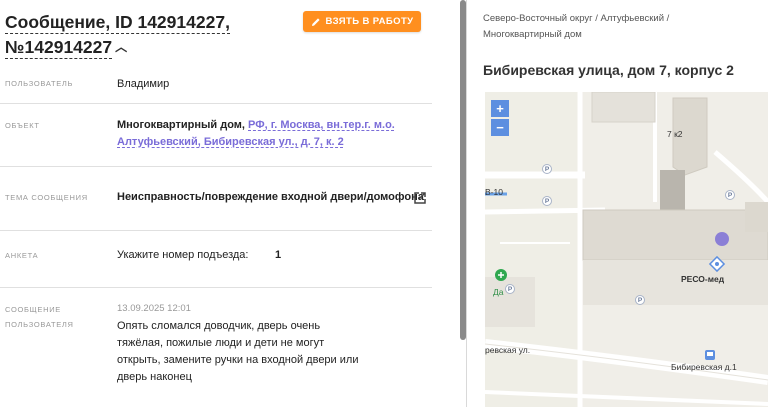 The image size is (768, 407). I want to click on map-label-reso: РЕСО-мед, so click(702, 279).